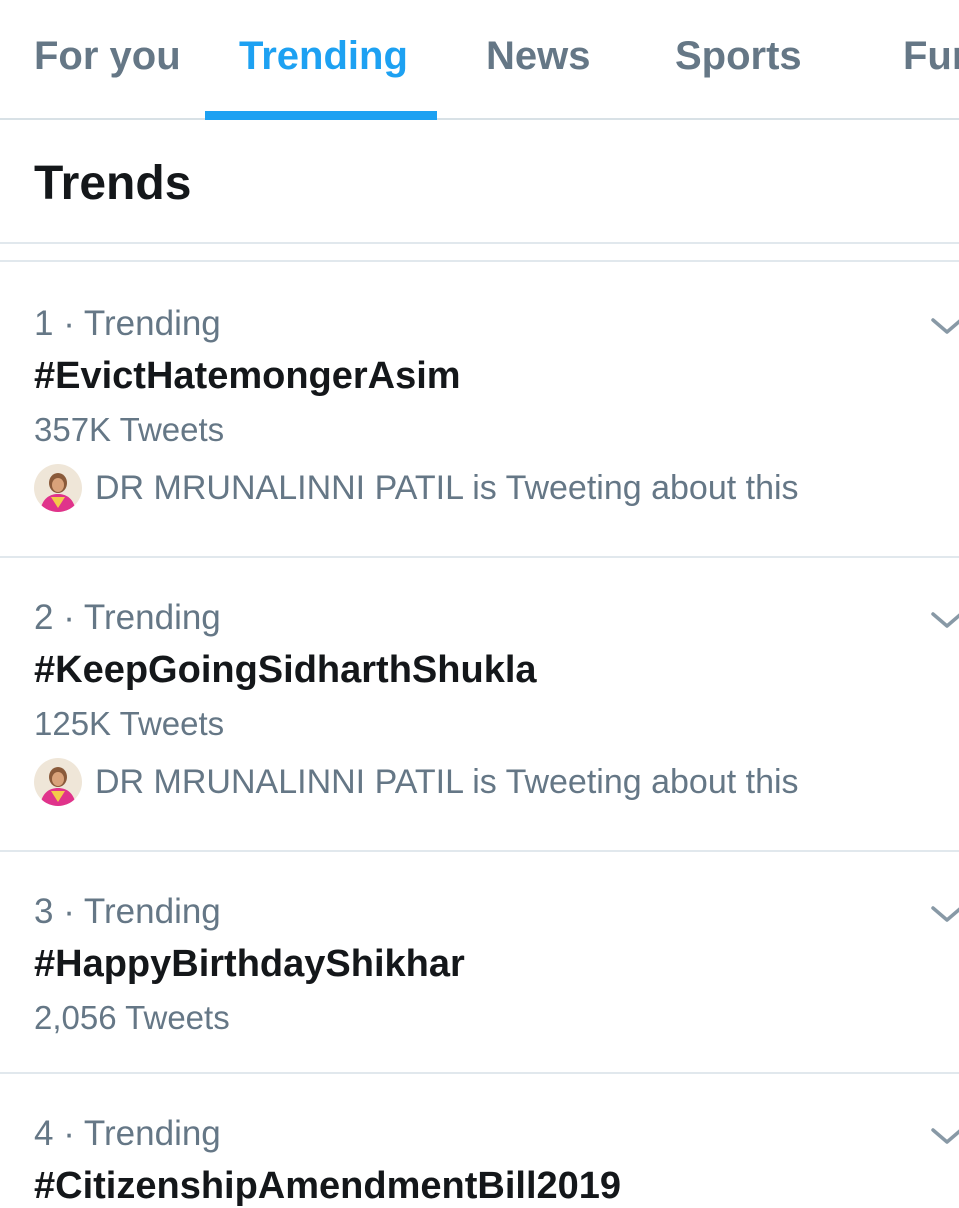  I want to click on tweet-count: 125K Tweets, so click(129, 723).